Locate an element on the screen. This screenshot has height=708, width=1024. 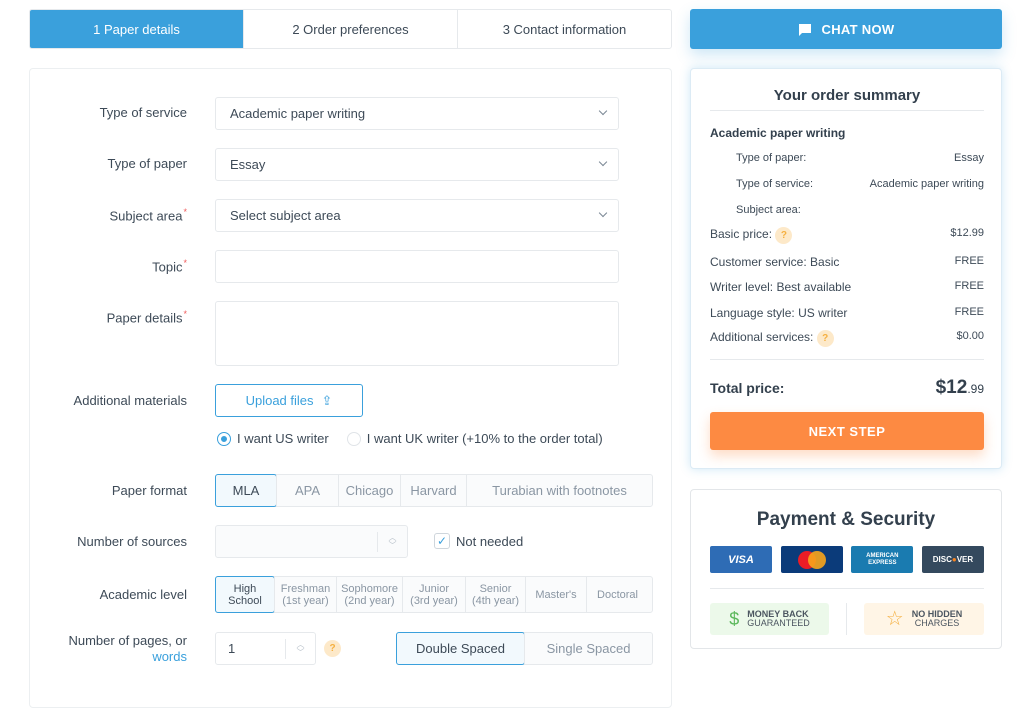
subject-area-select: Select subject area is located at coordinates (417, 215).